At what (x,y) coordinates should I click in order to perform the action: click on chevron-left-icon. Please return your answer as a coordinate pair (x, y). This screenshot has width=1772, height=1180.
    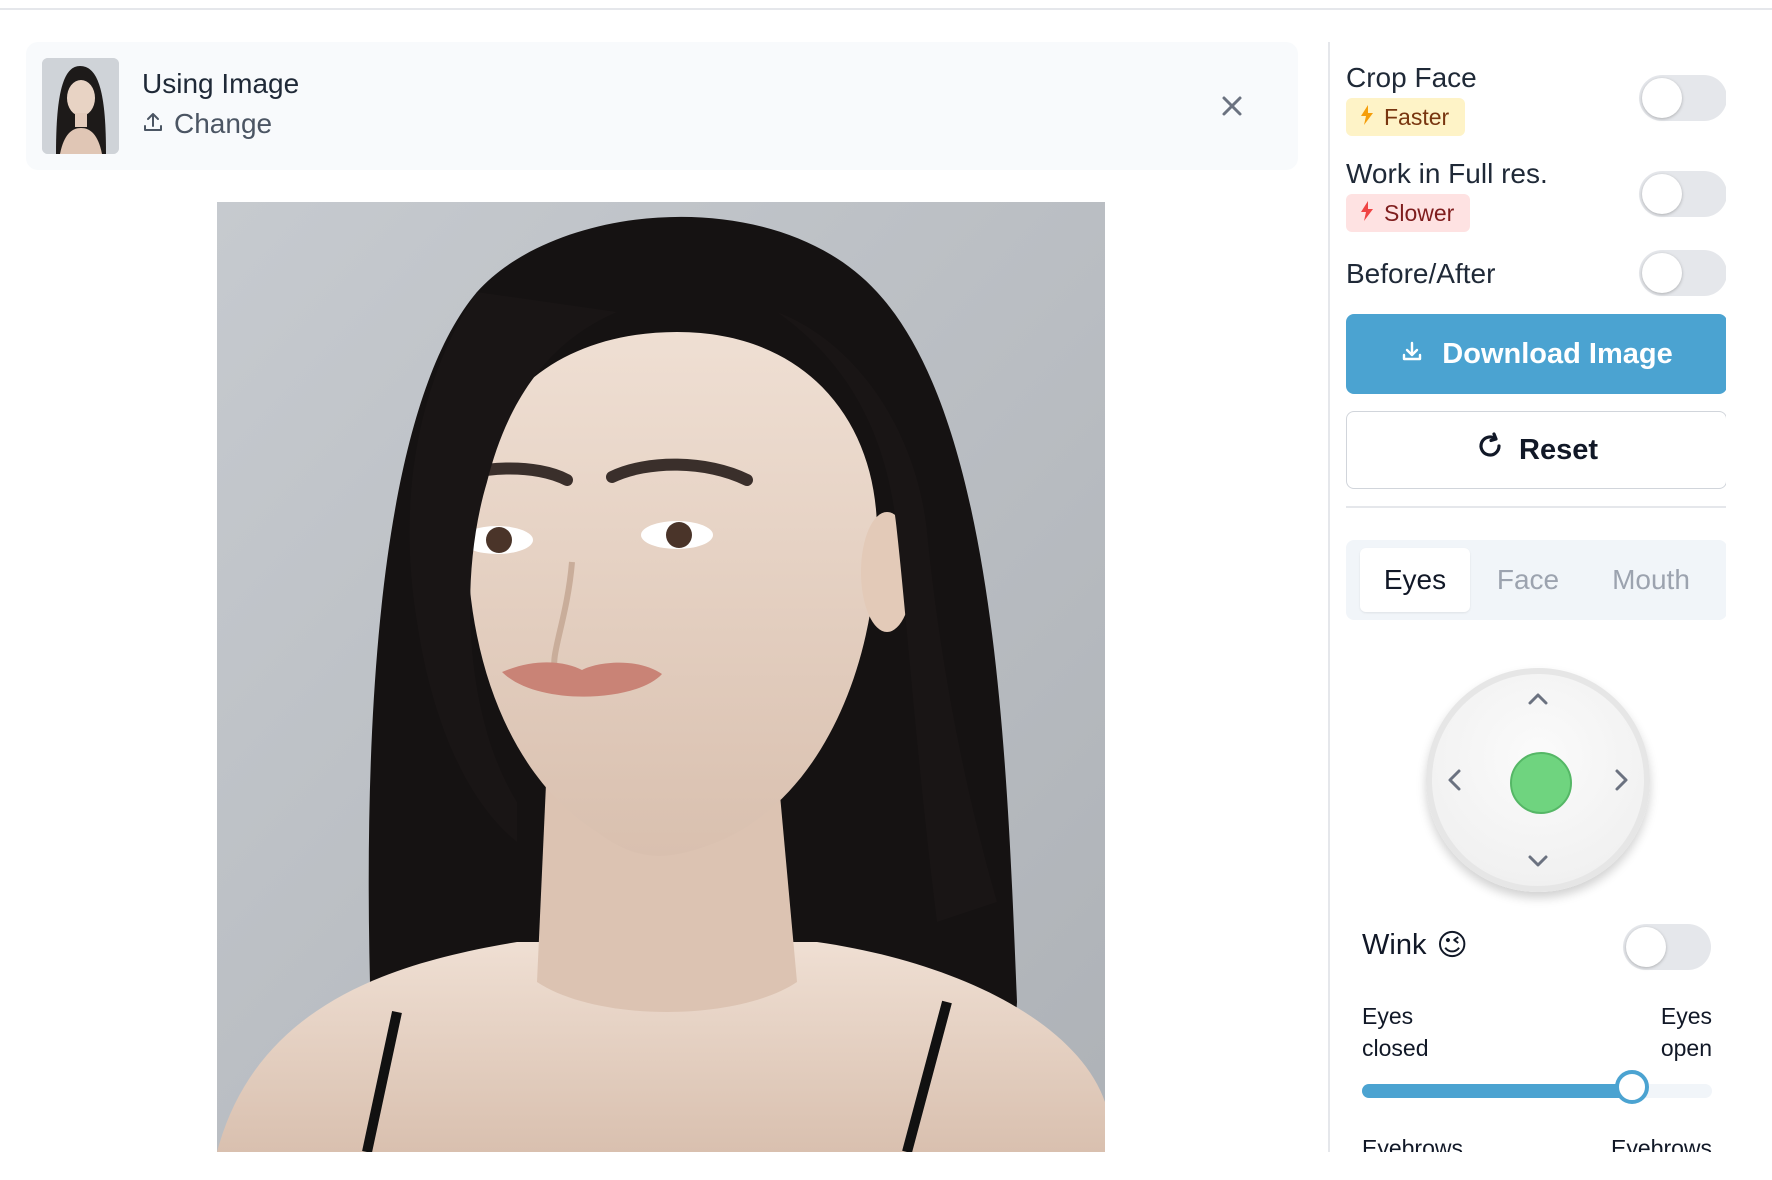
    Looking at the image, I should click on (1455, 780).